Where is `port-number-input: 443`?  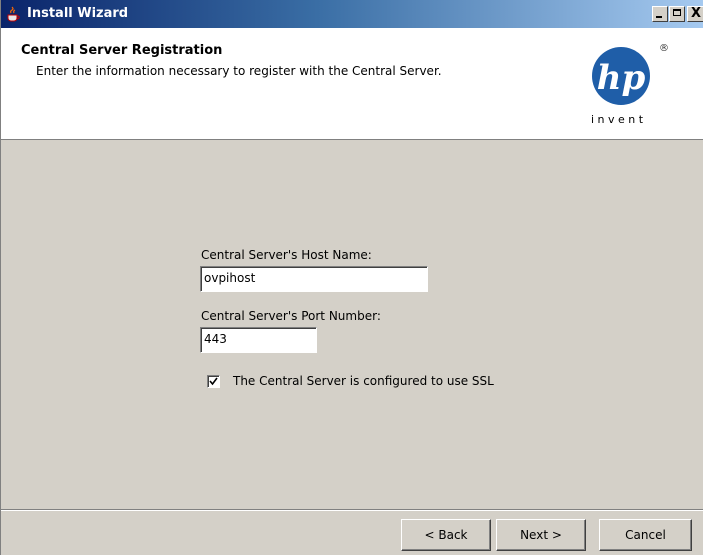 port-number-input: 443 is located at coordinates (258, 340).